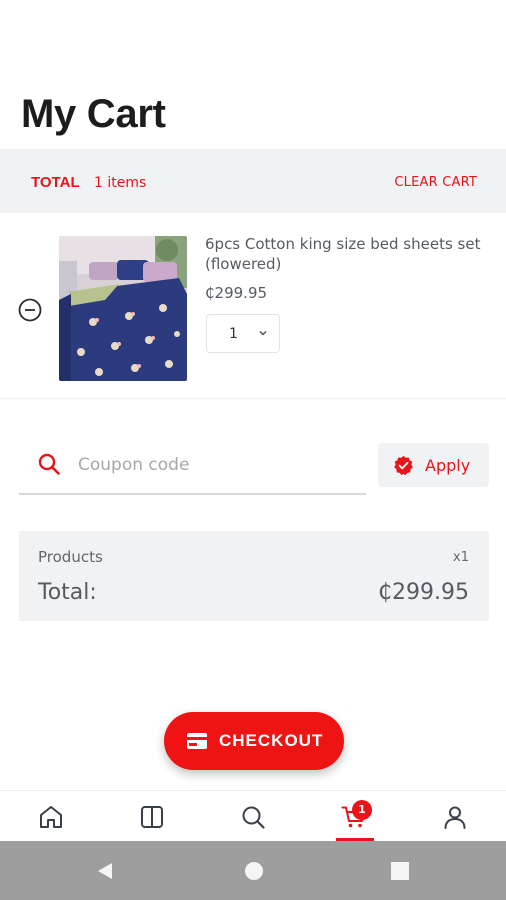  I want to click on verified-badge-icon, so click(403, 465).